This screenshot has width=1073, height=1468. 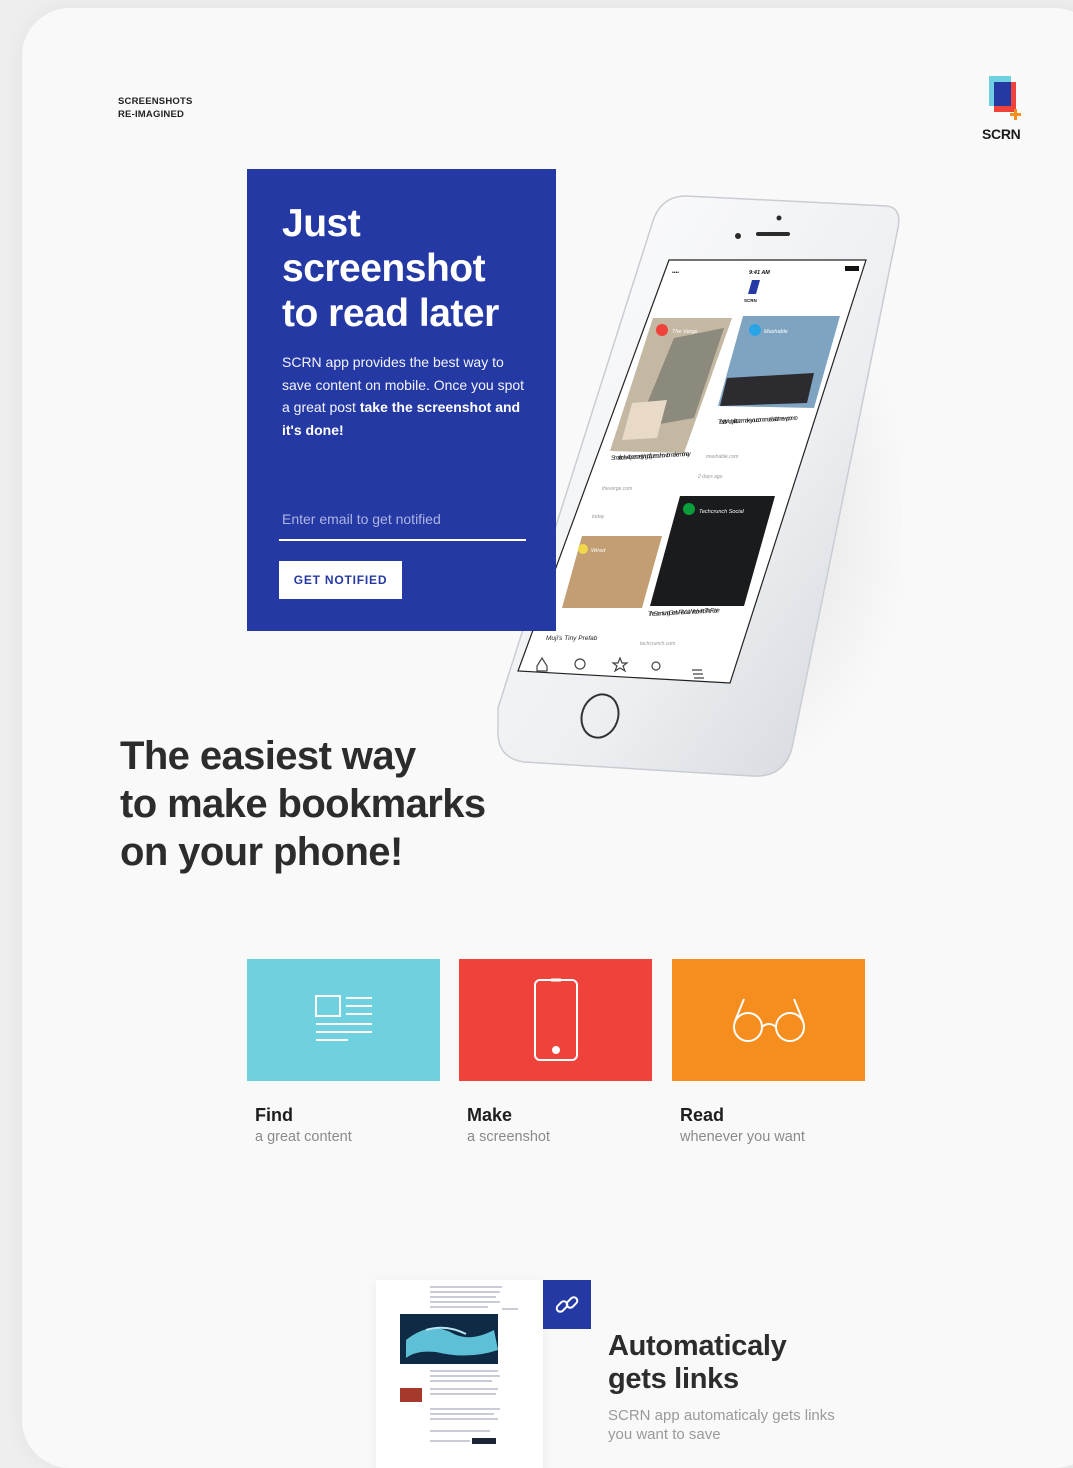 What do you see at coordinates (673, 1379) in the screenshot?
I see `auto-links-title-line-2: gets links` at bounding box center [673, 1379].